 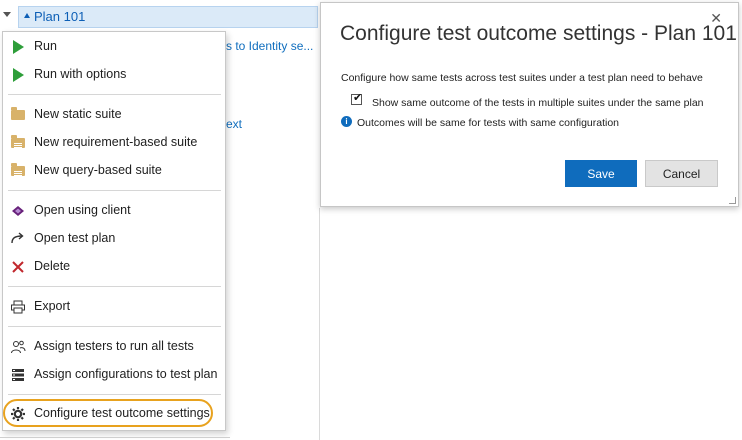 I want to click on pane-divider, so click(x=319, y=324).